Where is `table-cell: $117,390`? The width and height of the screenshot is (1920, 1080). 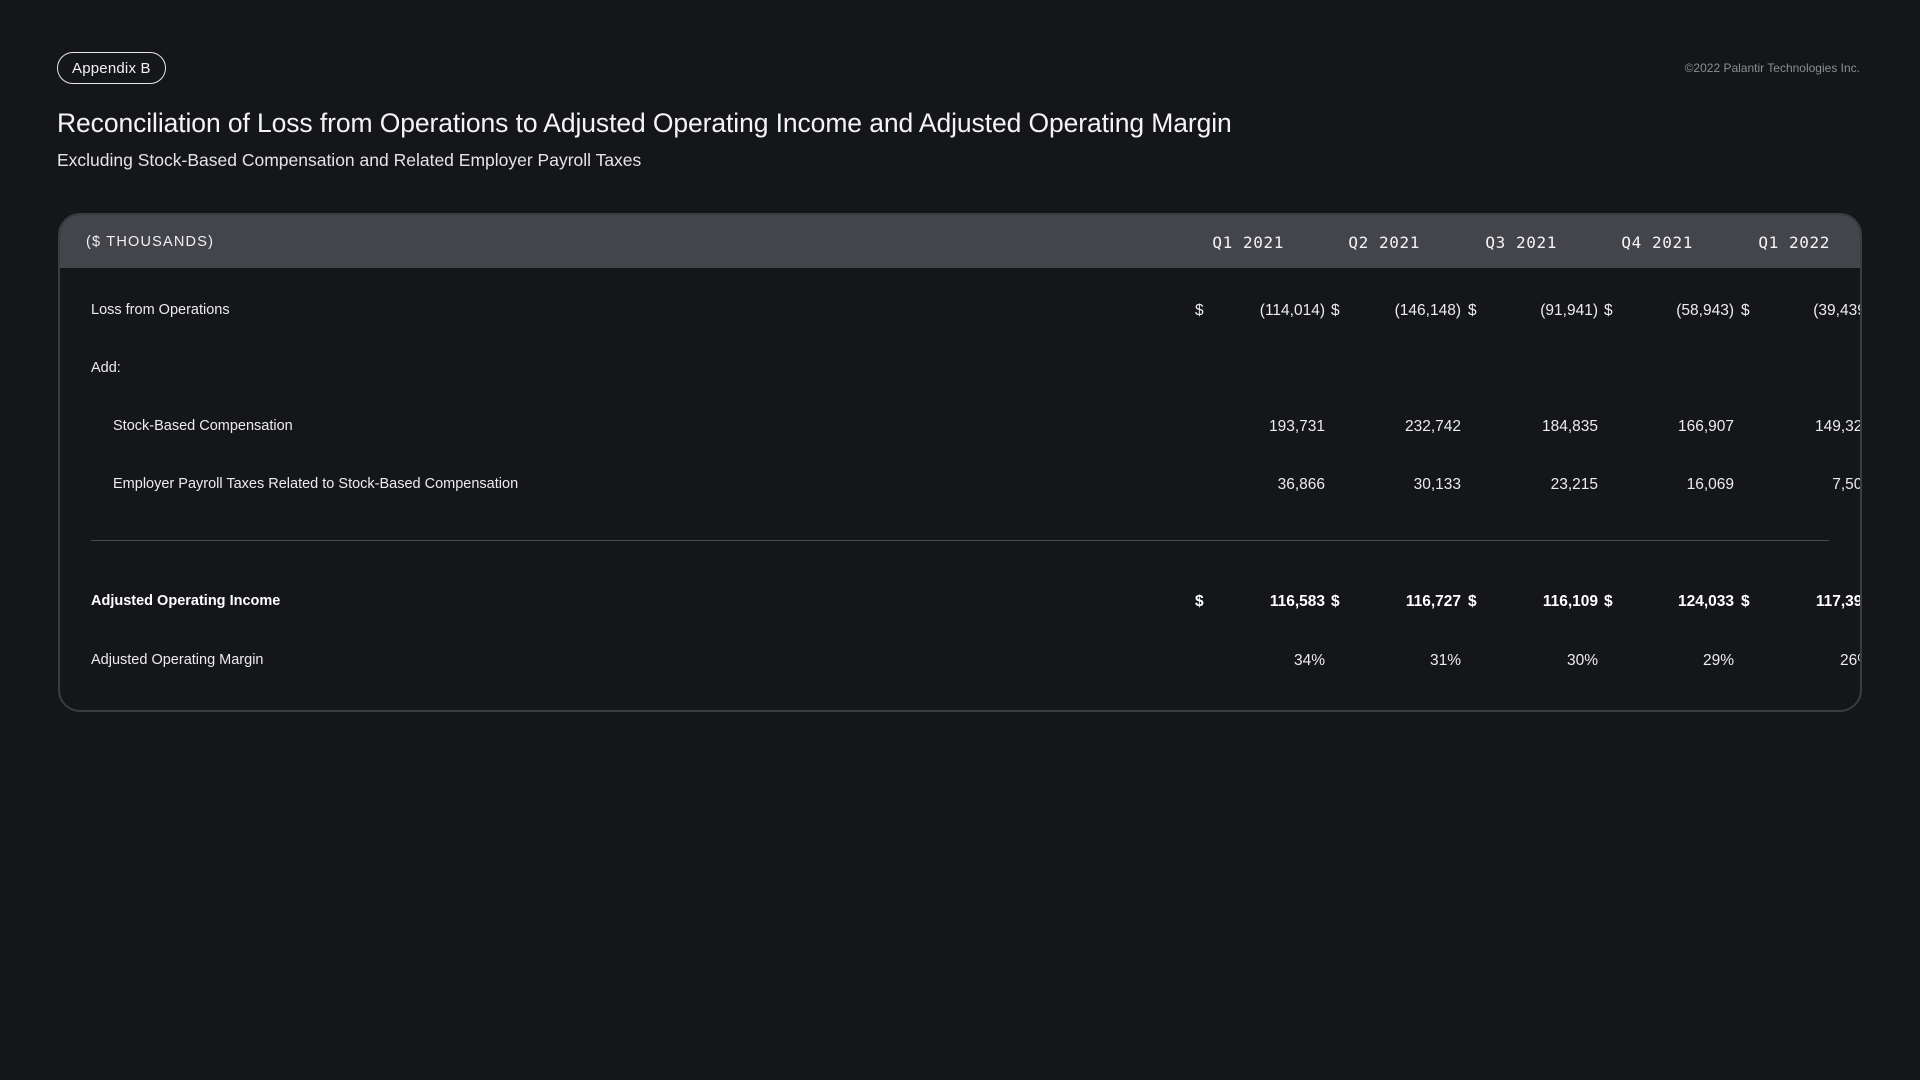 table-cell: $117,390 is located at coordinates (1801, 603).